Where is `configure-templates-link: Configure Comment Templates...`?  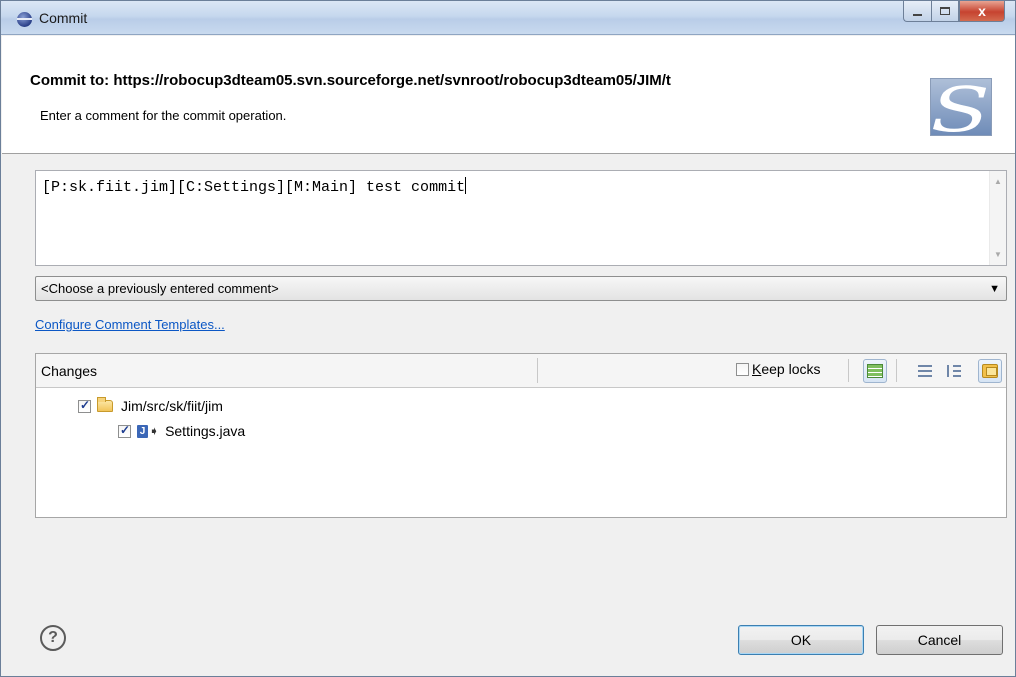
configure-templates-link: Configure Comment Templates... is located at coordinates (130, 324).